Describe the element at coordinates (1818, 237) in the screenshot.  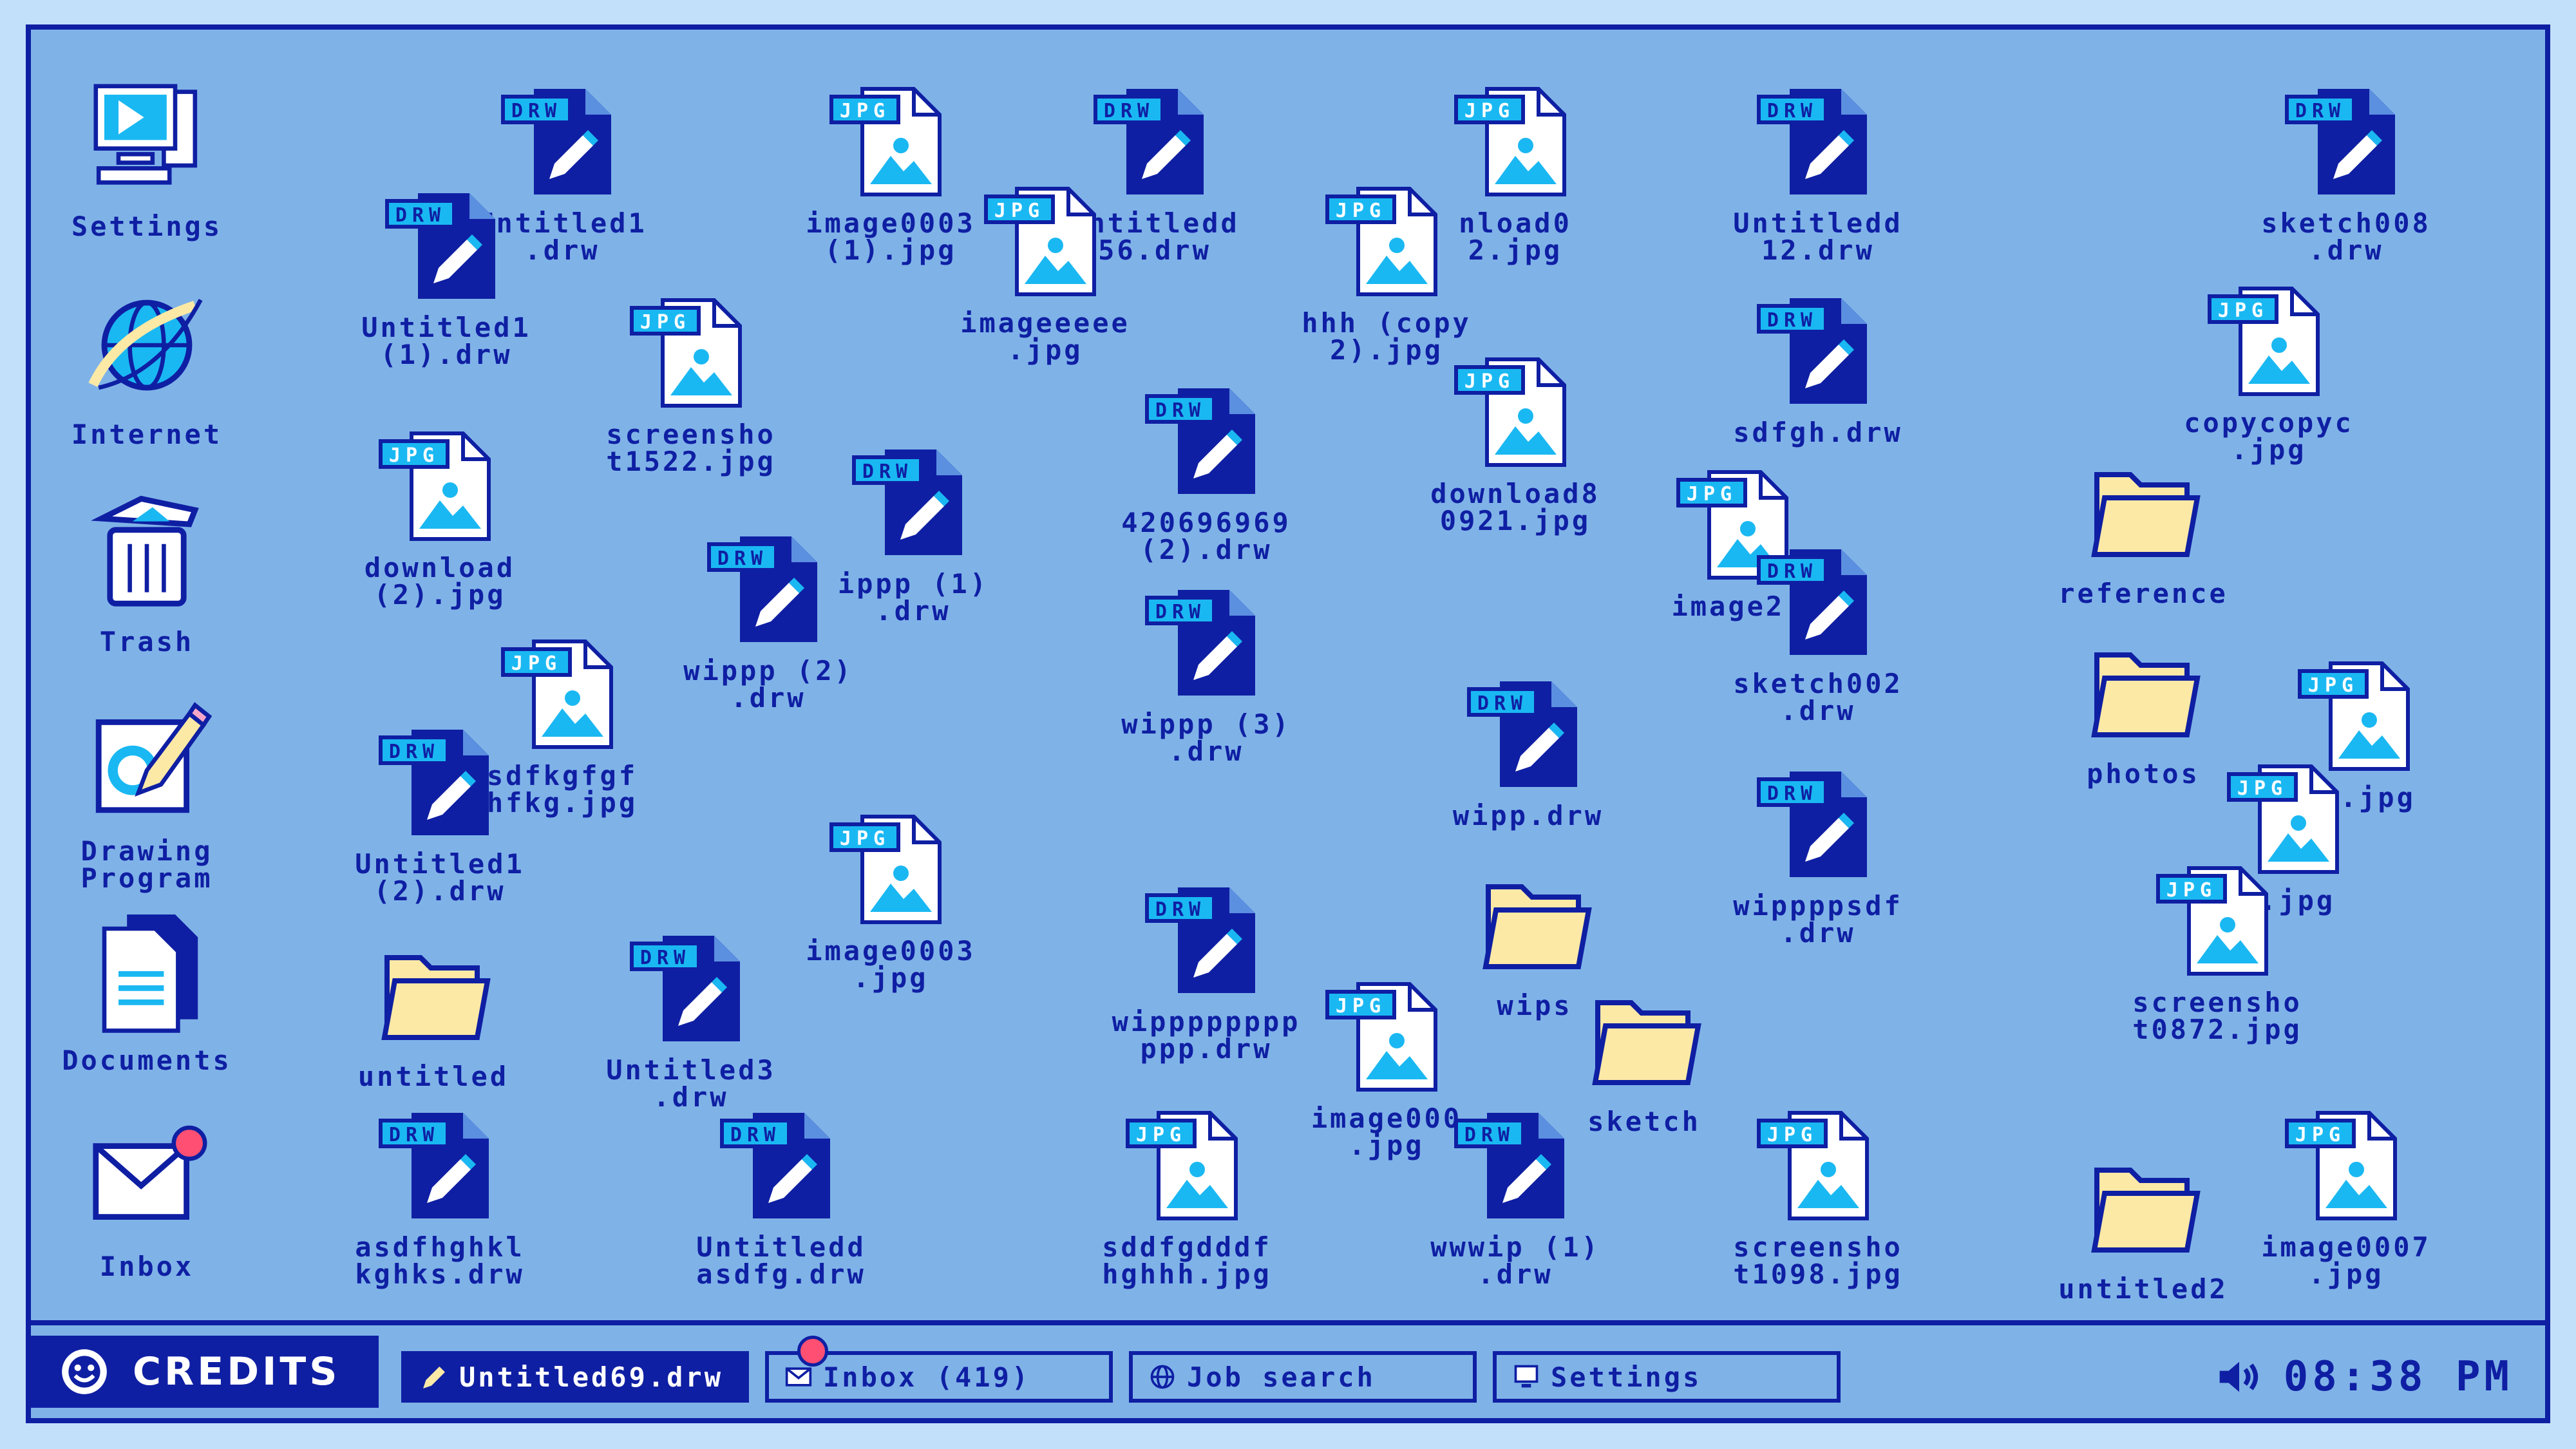
I see `icon-label: Untitledd 12.drw` at that location.